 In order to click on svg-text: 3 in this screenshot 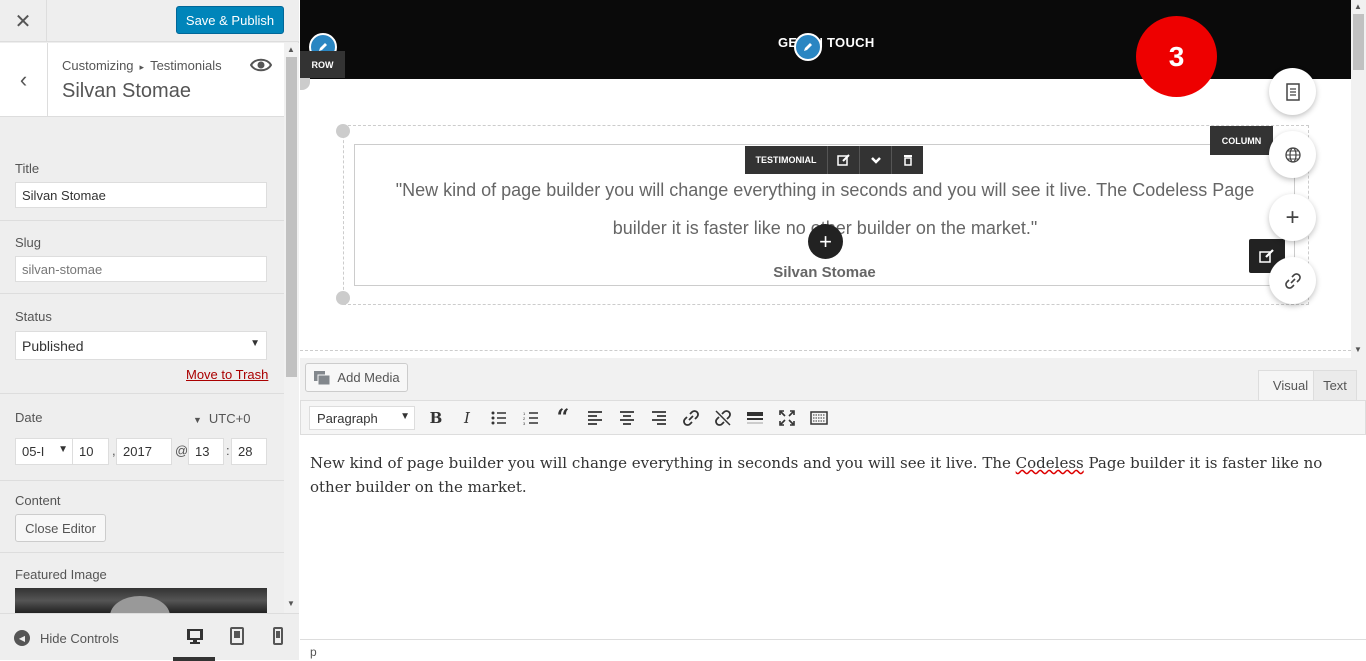, I will do `click(524, 423)`.